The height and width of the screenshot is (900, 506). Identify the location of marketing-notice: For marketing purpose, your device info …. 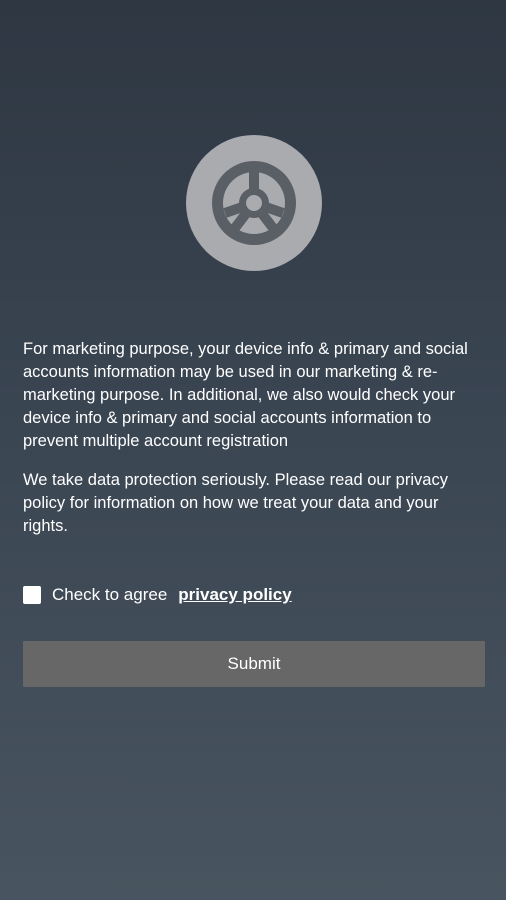
(245, 395).